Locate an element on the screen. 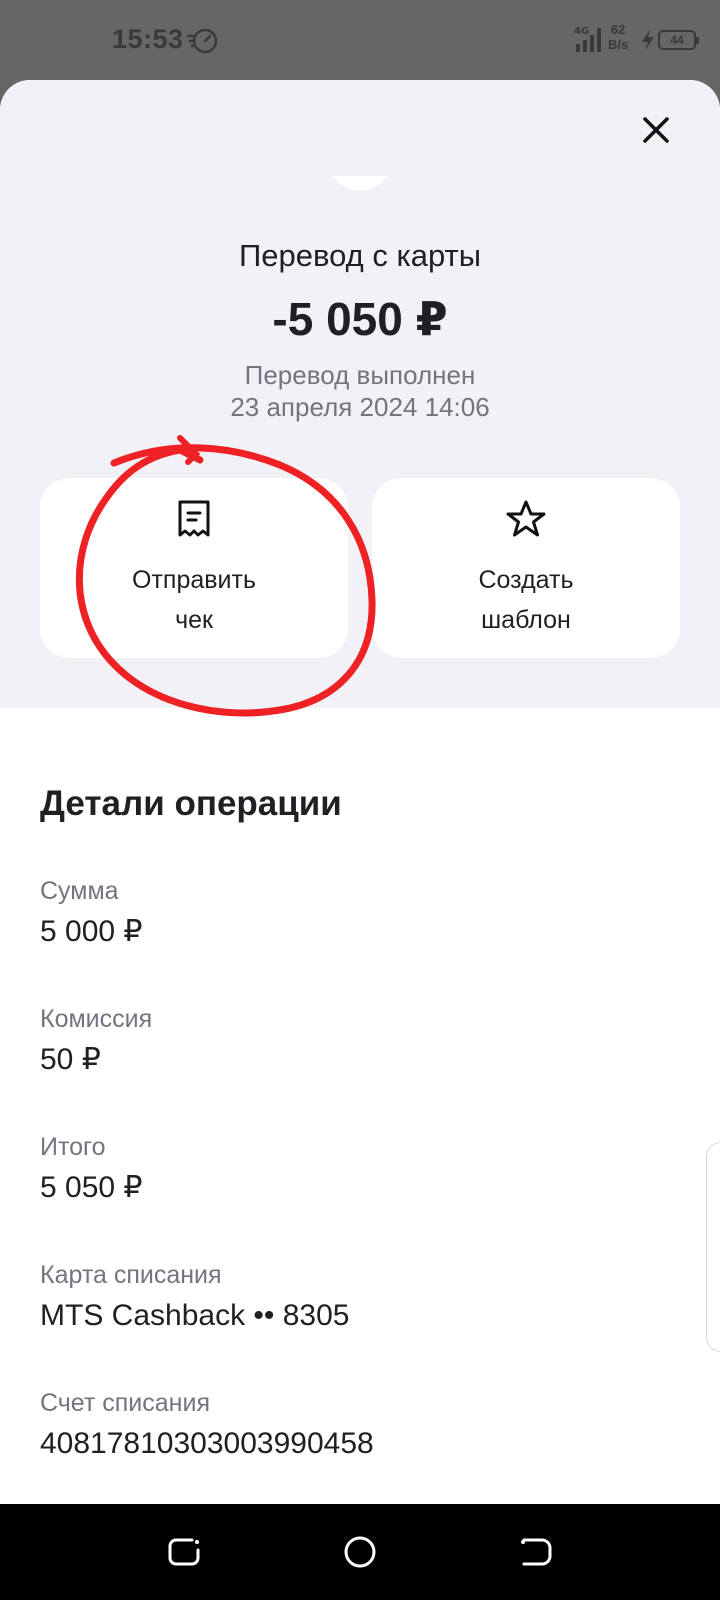 This screenshot has width=720, height=1600. details-title: Детали операции is located at coordinates (191, 803).